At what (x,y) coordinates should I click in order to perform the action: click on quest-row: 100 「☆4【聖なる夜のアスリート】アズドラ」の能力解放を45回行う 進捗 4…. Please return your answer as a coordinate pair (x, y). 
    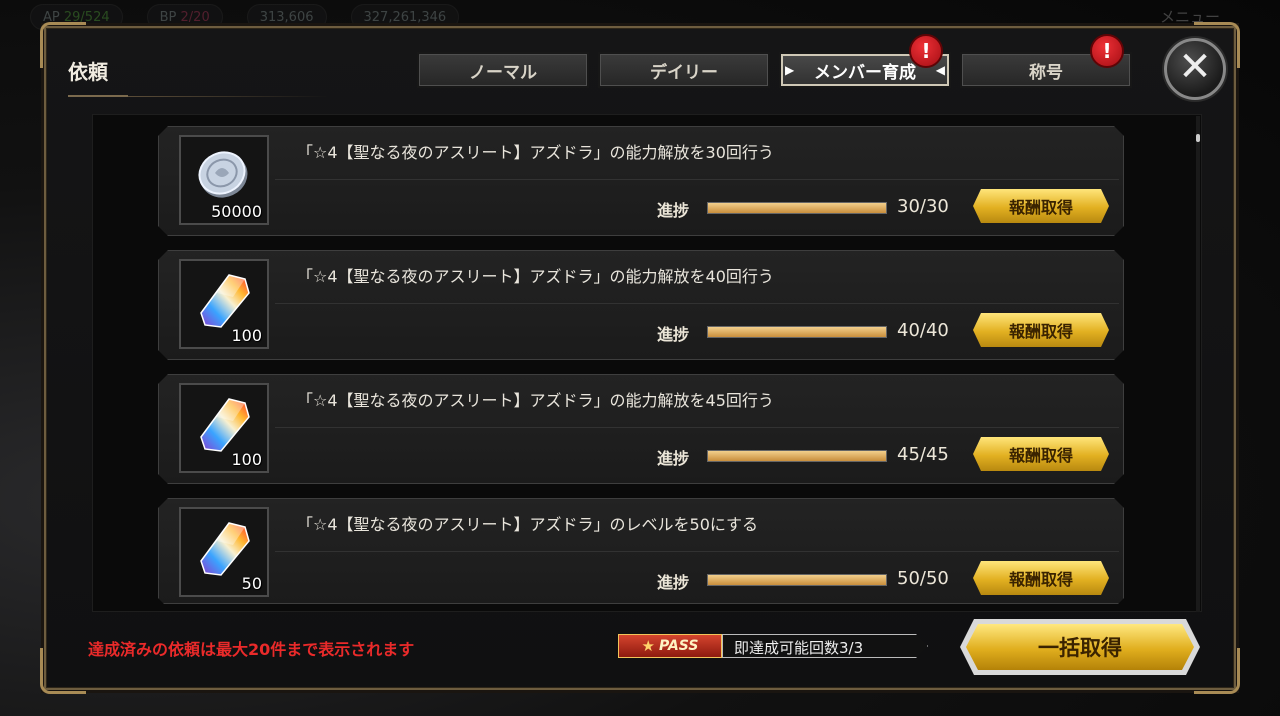
    Looking at the image, I should click on (641, 429).